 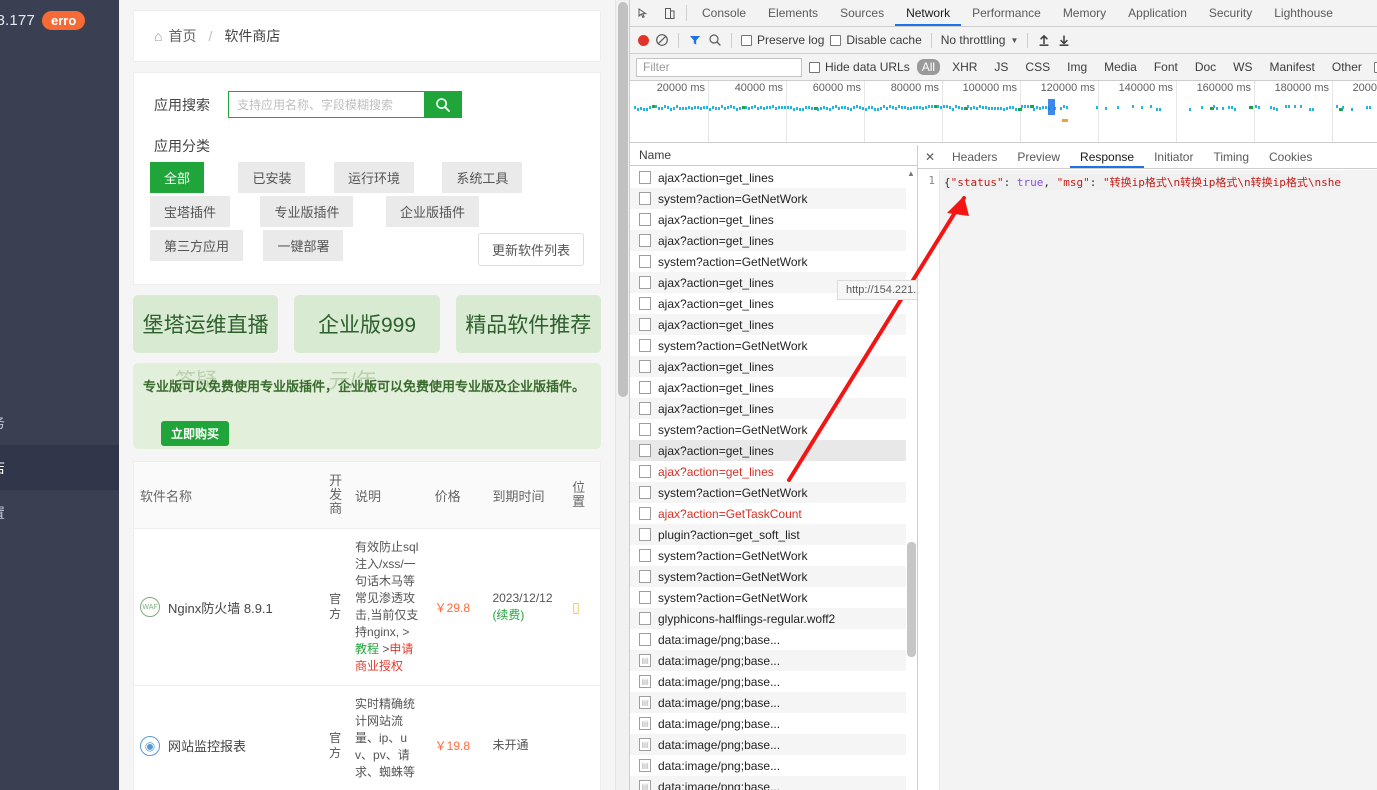 I want to click on tab-memory: Memory, so click(x=1084, y=13).